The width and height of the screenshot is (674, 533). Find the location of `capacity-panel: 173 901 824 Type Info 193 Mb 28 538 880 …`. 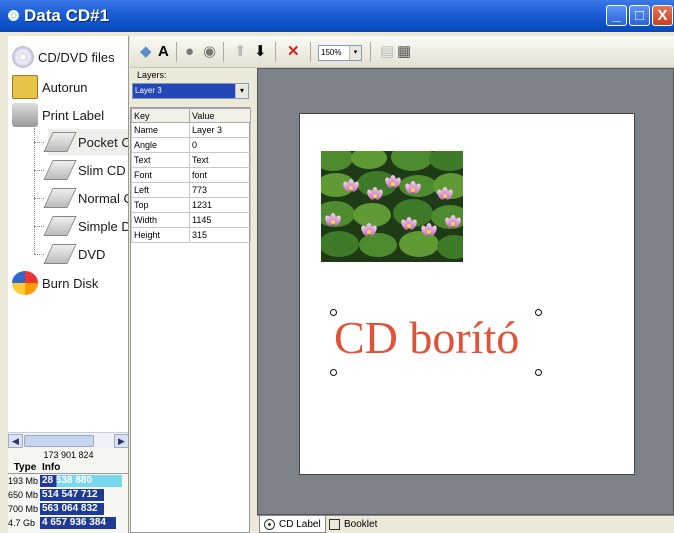

capacity-panel: 173 901 824 Type Info 193 Mb 28 538 880 … is located at coordinates (68, 490).